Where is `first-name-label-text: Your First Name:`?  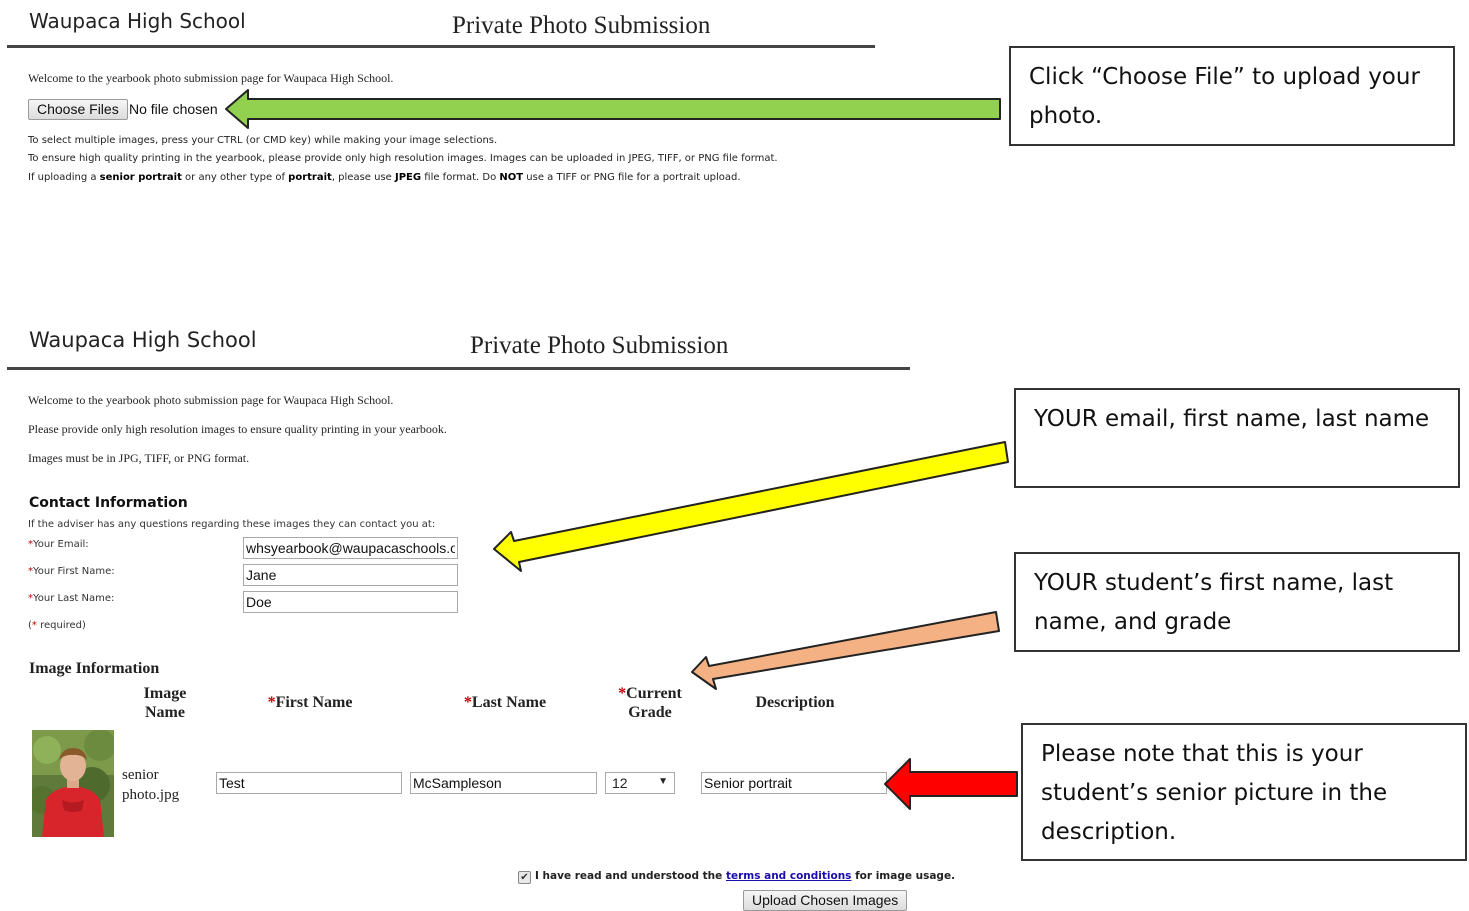
first-name-label-text: Your First Name: is located at coordinates (74, 571).